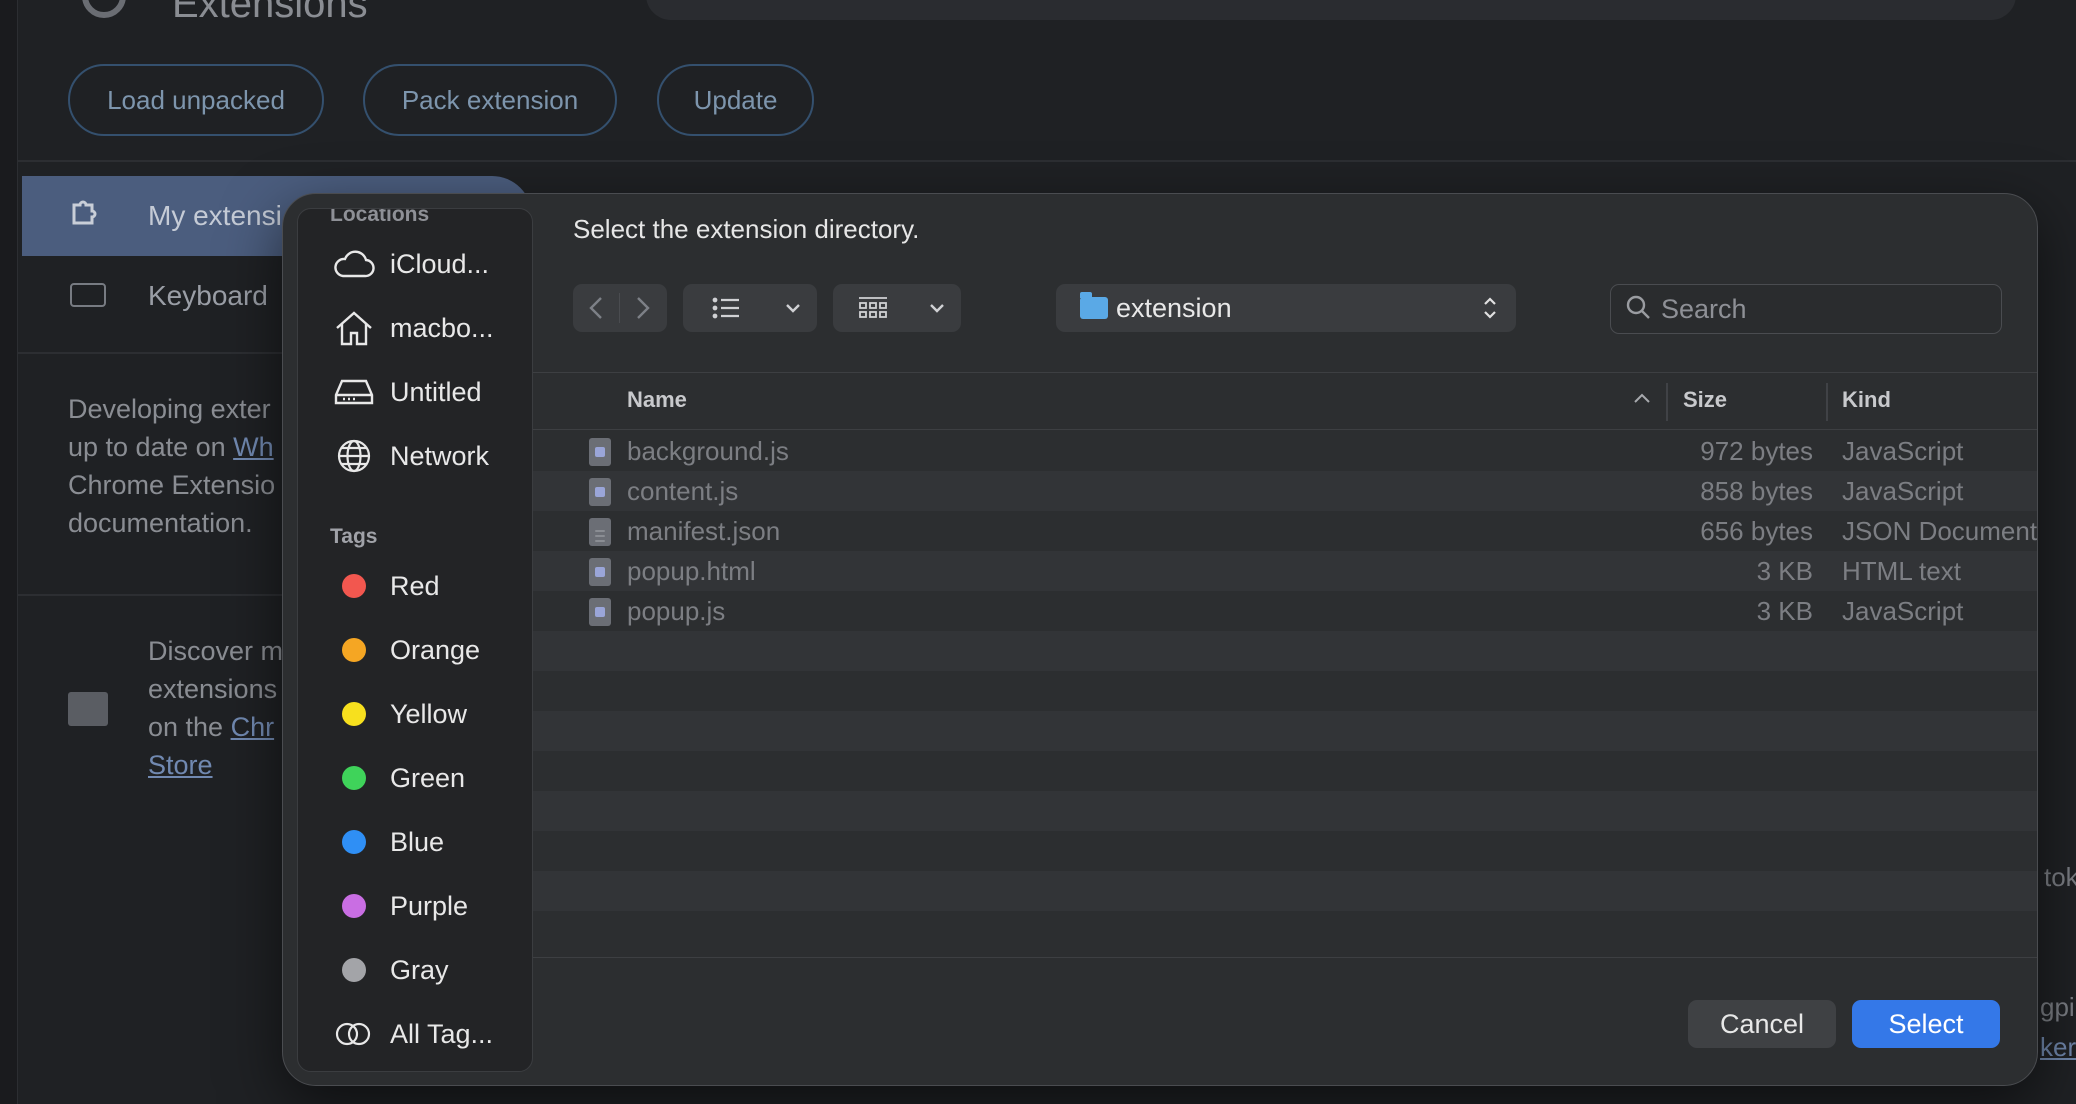 This screenshot has height=1104, width=2076. I want to click on file-row: content.js 858 bytes JavaScript, so click(1285, 491).